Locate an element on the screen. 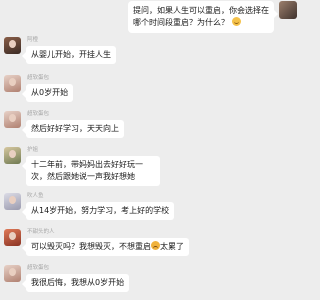  message-bubble: 我很后悔，我想从0岁开始 is located at coordinates (75, 283).